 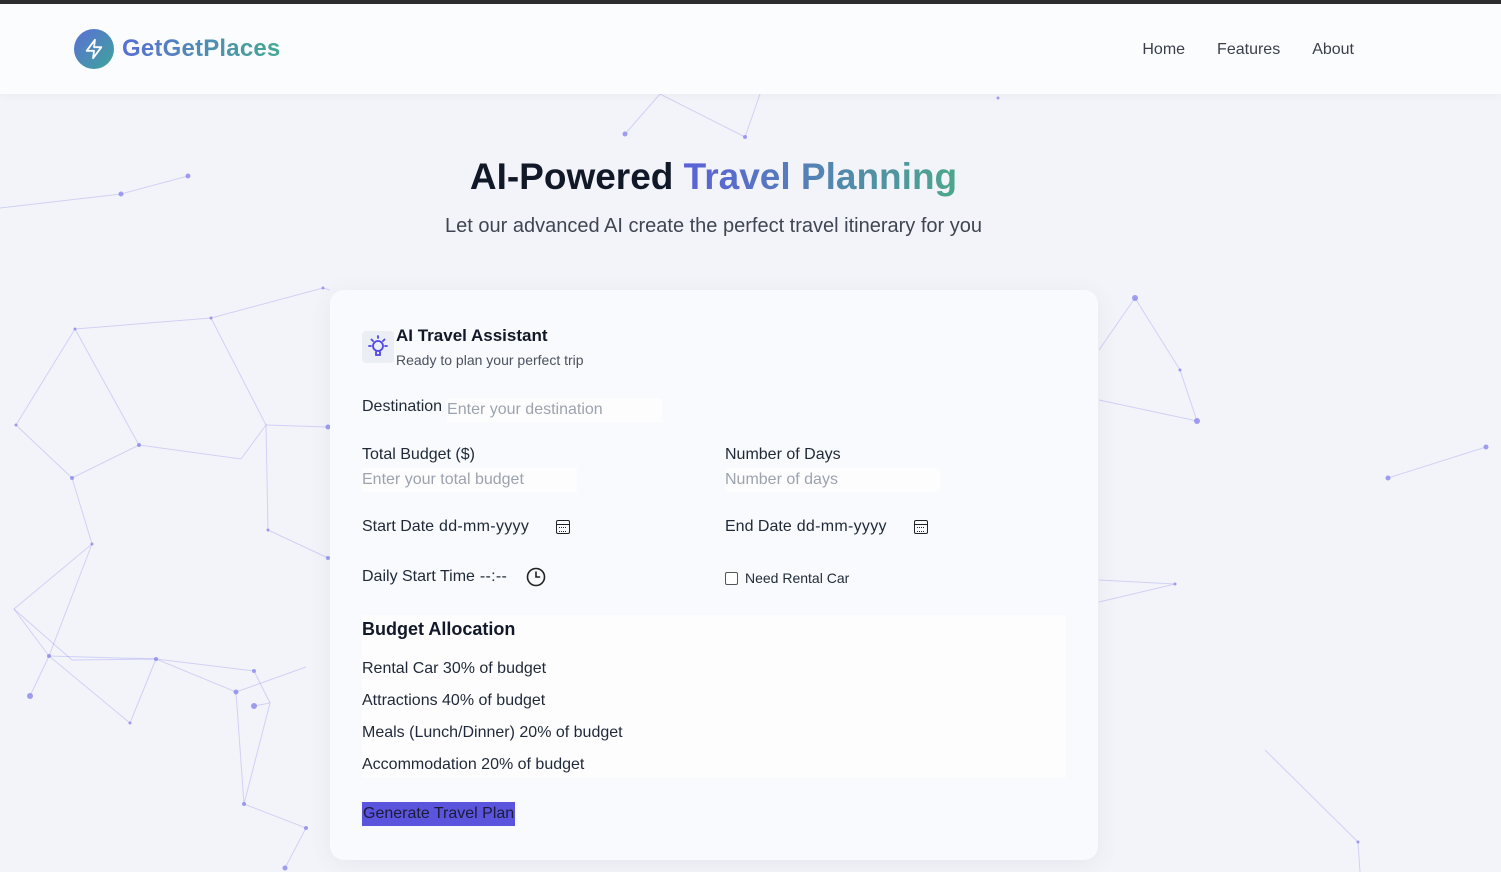 I want to click on start-time-row: Daily Start Time --:--, so click(x=454, y=577).